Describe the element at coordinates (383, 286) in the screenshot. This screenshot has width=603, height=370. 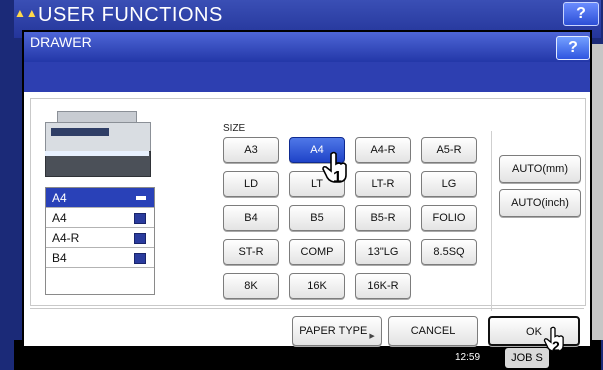
I see `size-button-16k-r: 16K-R` at that location.